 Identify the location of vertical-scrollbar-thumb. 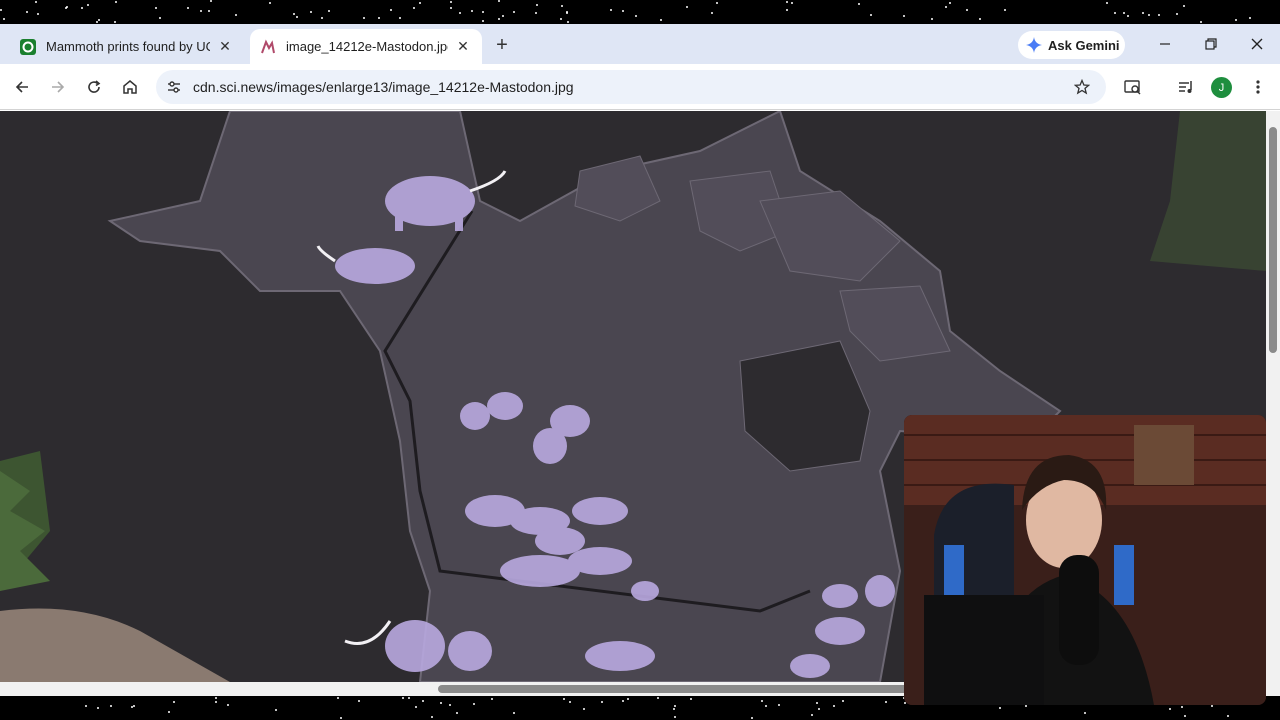
(1273, 240).